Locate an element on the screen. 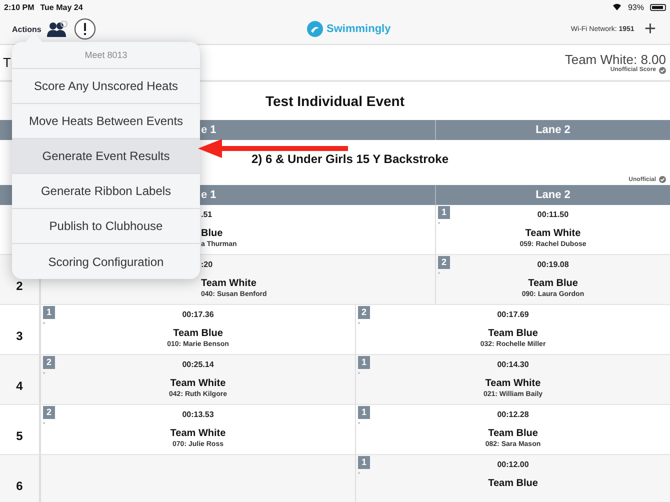 The height and width of the screenshot is (502, 670). add-button: + is located at coordinates (650, 29).